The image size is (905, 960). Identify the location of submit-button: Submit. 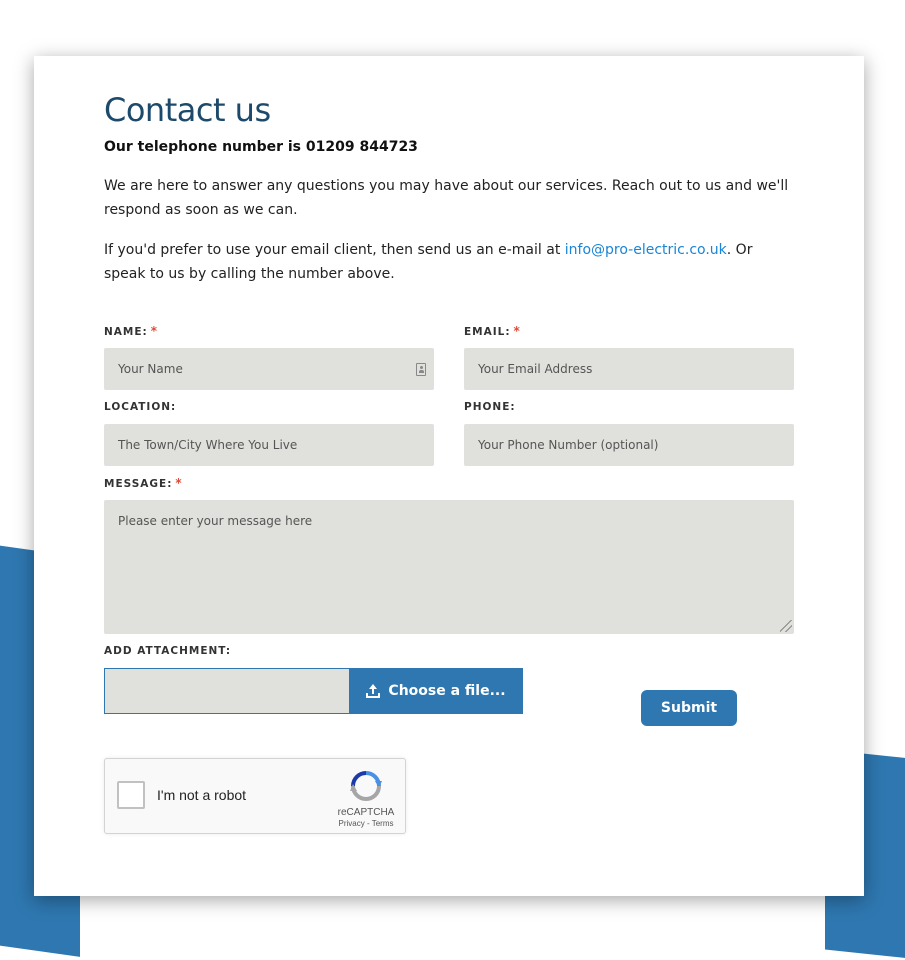
(689, 708).